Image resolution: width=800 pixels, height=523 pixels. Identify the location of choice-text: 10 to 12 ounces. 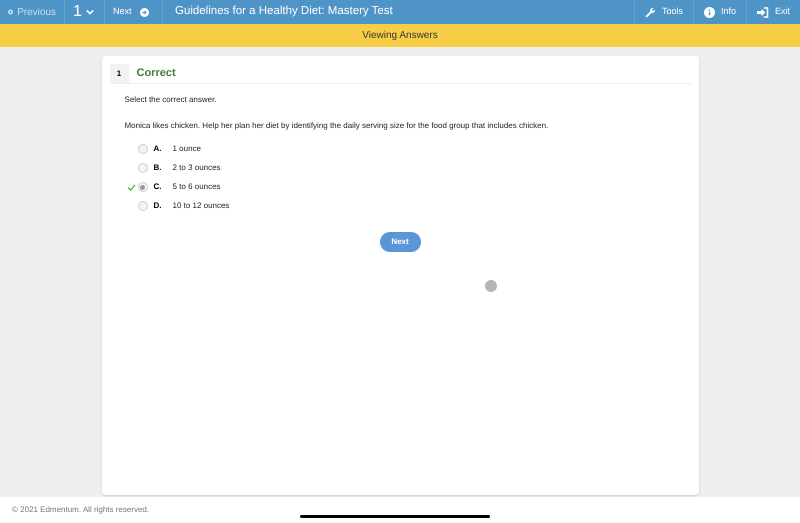
(201, 206).